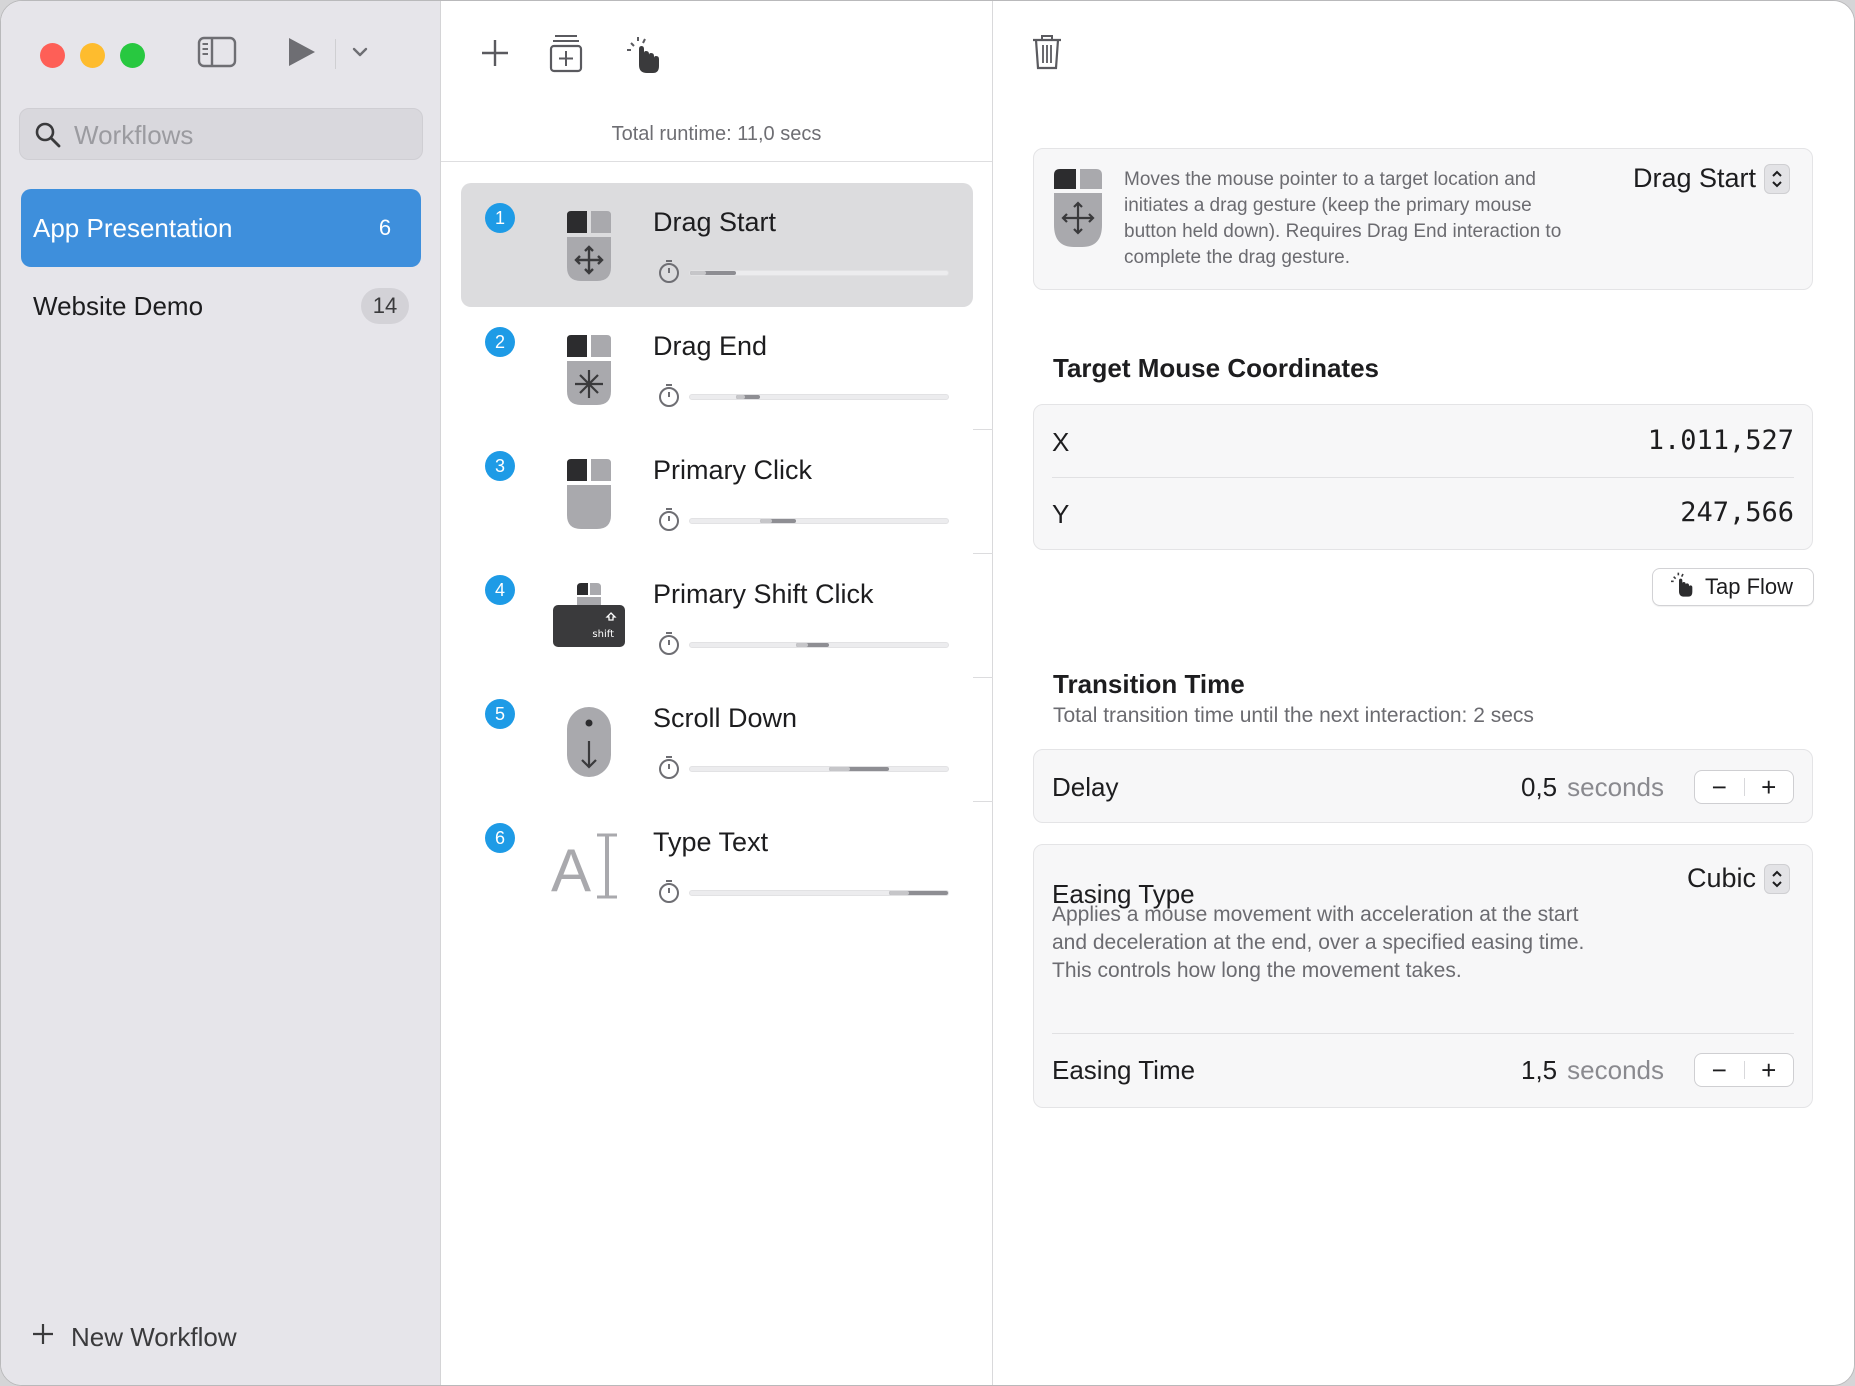 Image resolution: width=1855 pixels, height=1386 pixels. Describe the element at coordinates (335, 54) in the screenshot. I see `toolbar-divider` at that location.